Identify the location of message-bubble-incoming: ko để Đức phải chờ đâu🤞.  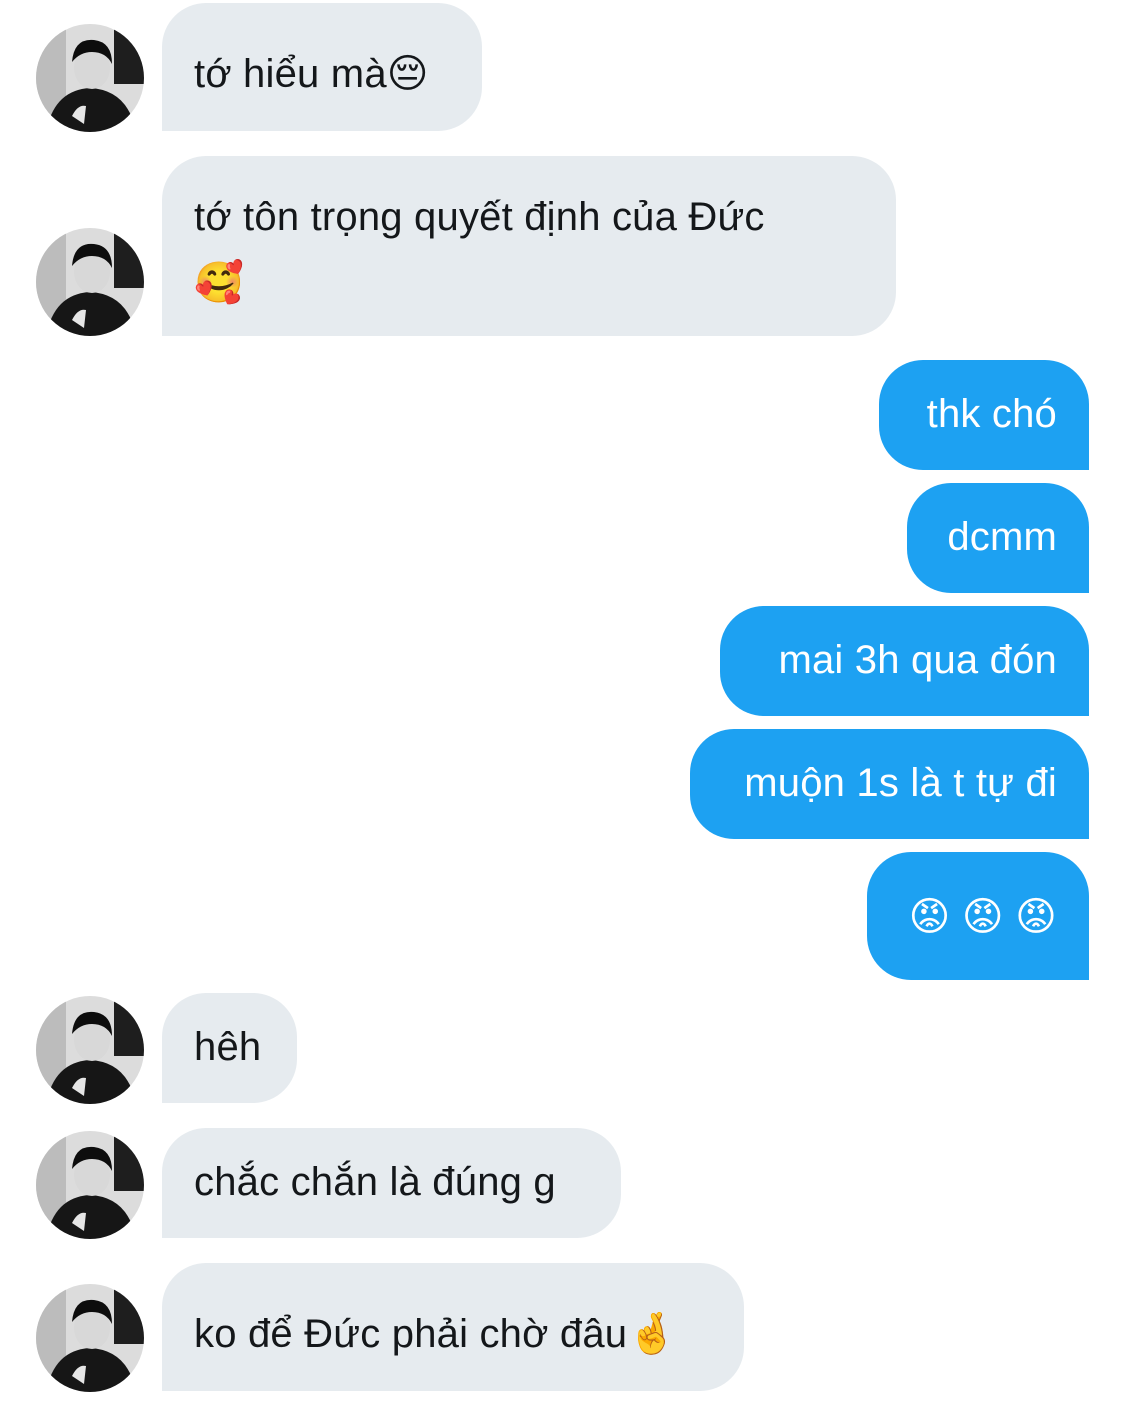
(453, 1327).